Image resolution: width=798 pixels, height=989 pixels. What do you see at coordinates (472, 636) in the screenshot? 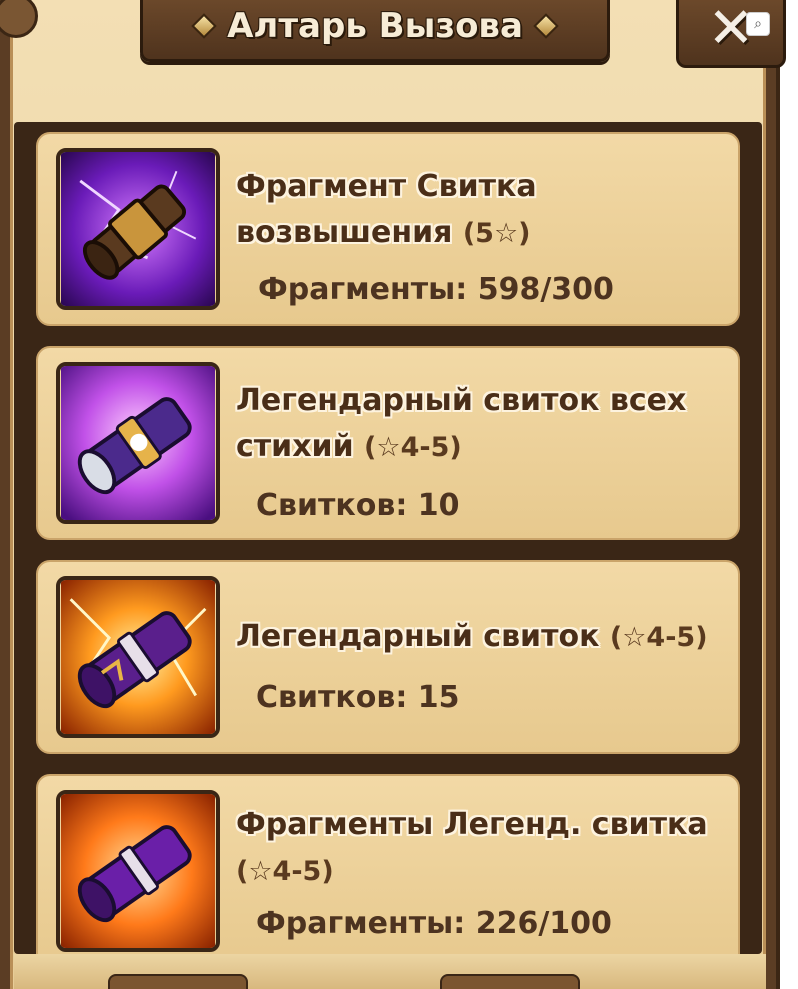
I see `item-name: Легендарный свиток (☆4-5)` at bounding box center [472, 636].